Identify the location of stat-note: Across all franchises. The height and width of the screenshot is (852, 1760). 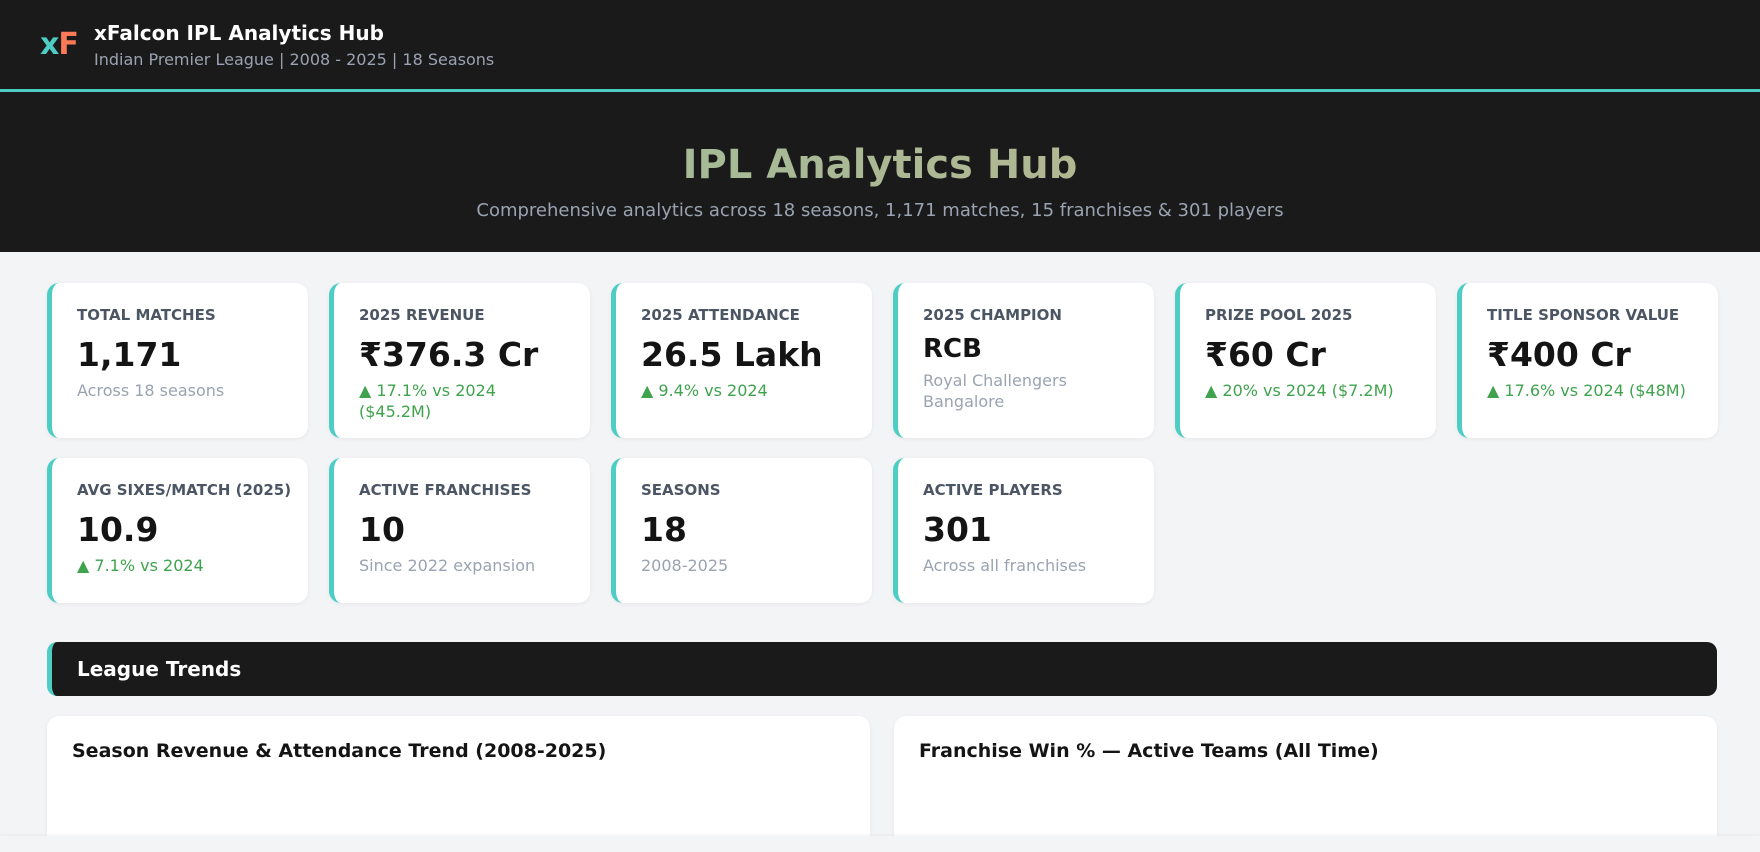
(1005, 565).